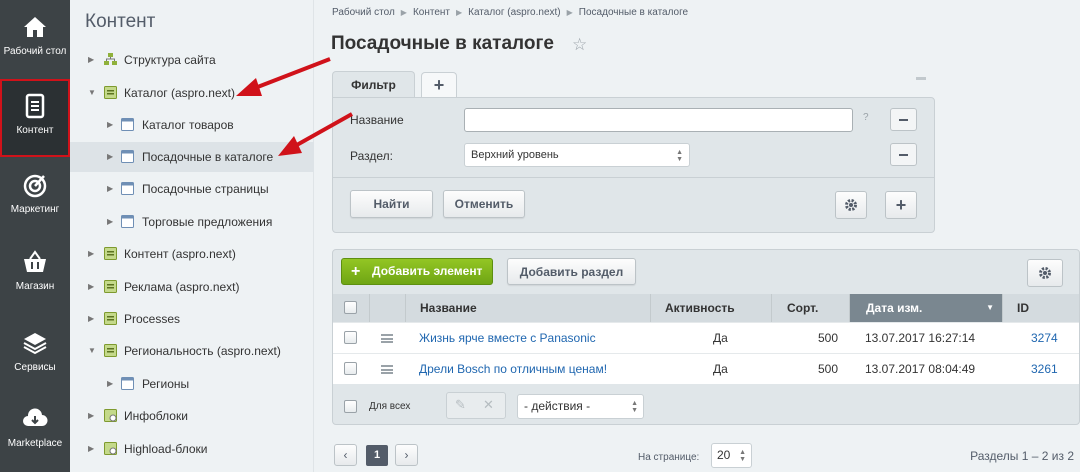  Describe the element at coordinates (921, 78) in the screenshot. I see `collapse-filter-icon` at that location.